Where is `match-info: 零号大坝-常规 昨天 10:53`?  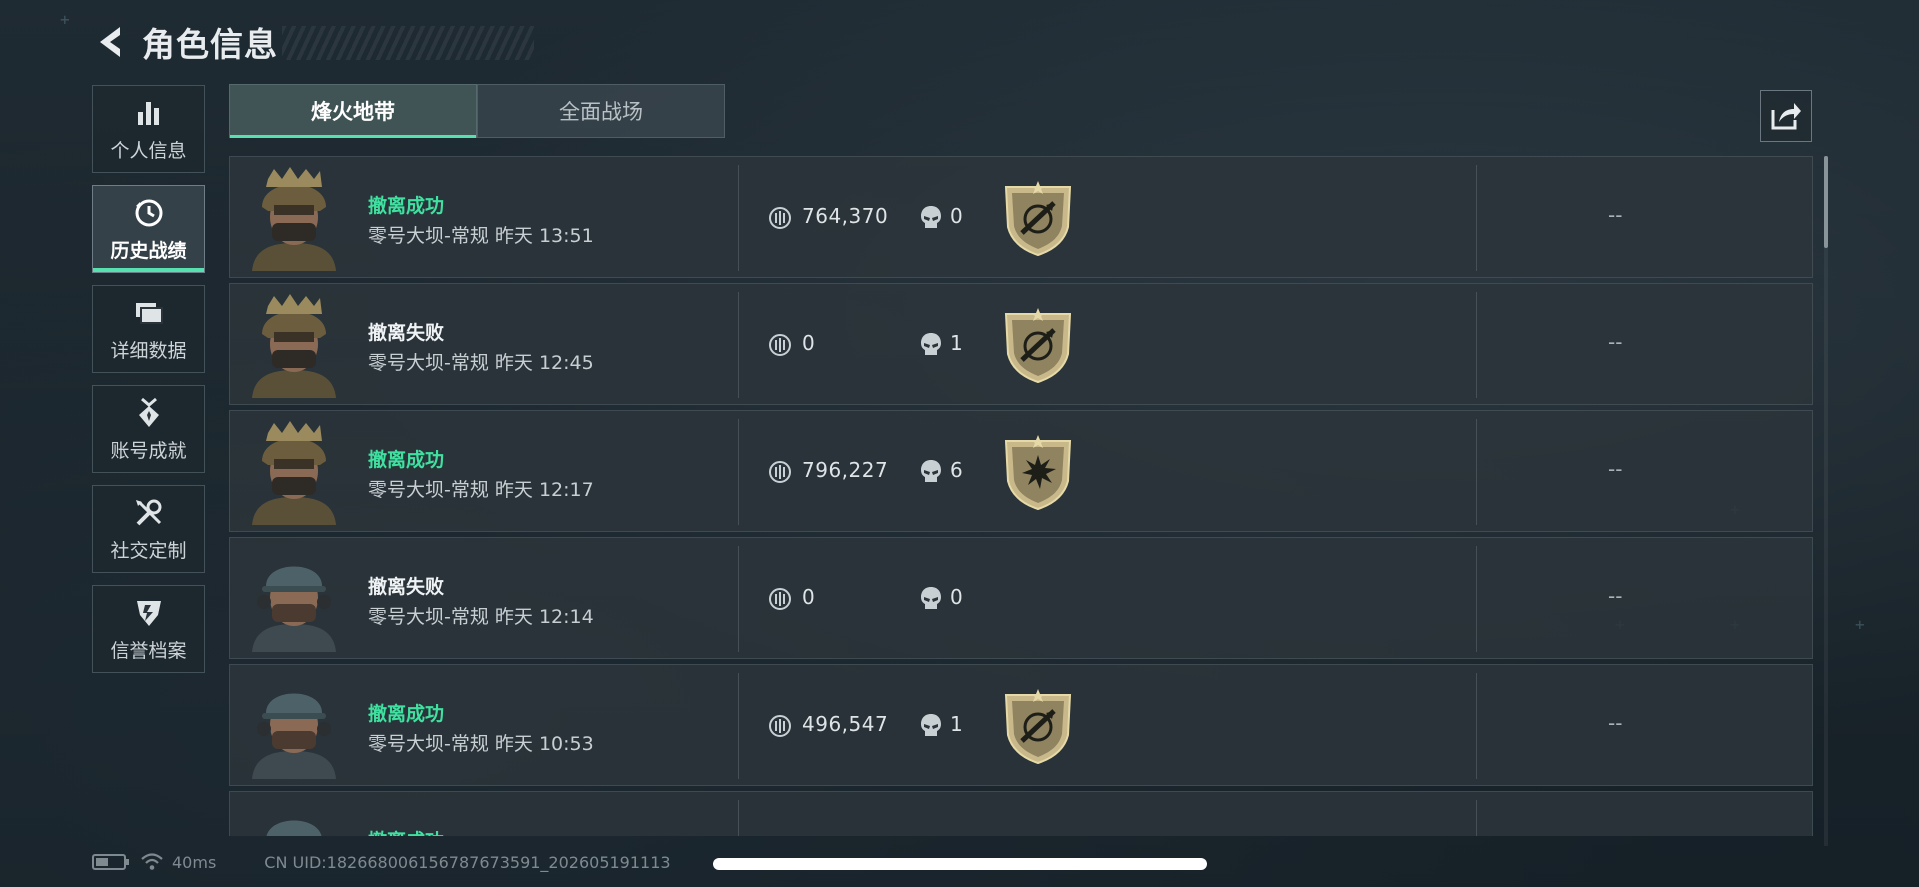
match-info: 零号大坝-常规 昨天 10:53 is located at coordinates (481, 742).